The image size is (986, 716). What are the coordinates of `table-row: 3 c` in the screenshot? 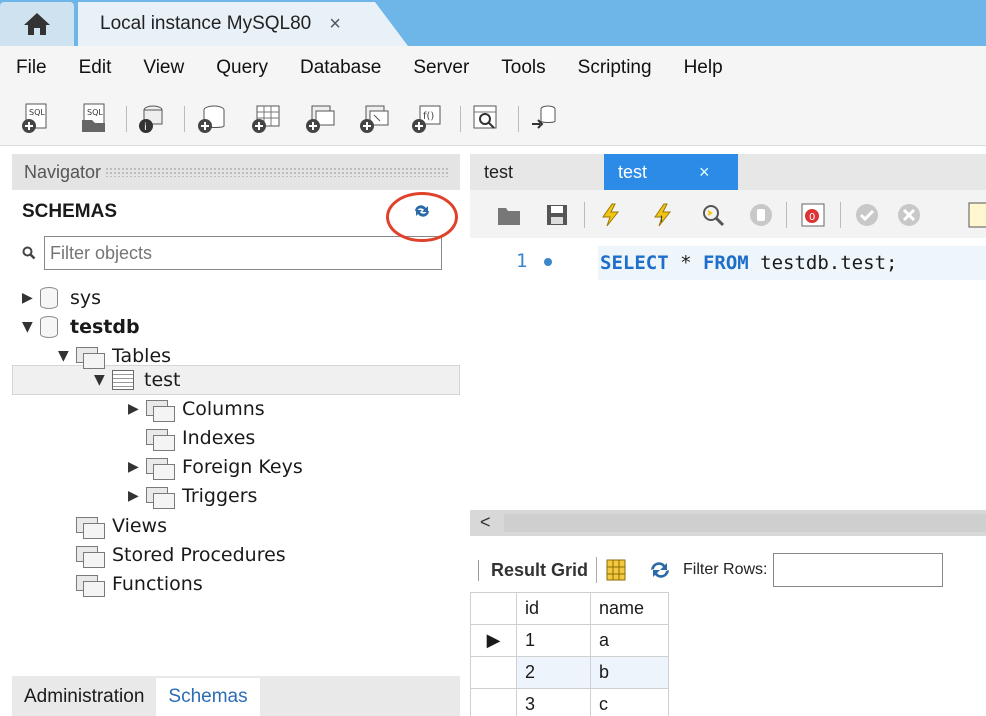 It's located at (569, 702).